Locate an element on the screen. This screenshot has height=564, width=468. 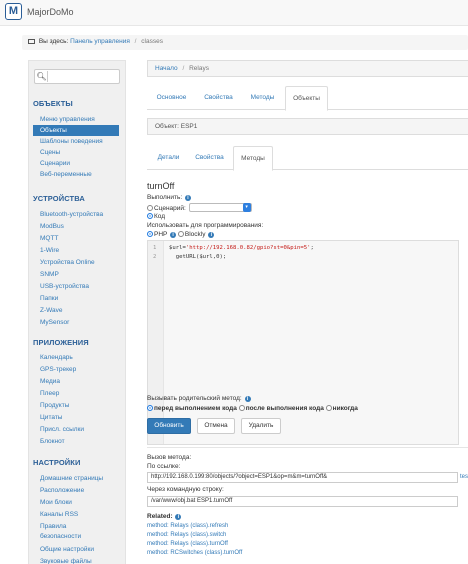
sidebar-item-behavior-templates: Шаблоны поведения is located at coordinates (76, 141).